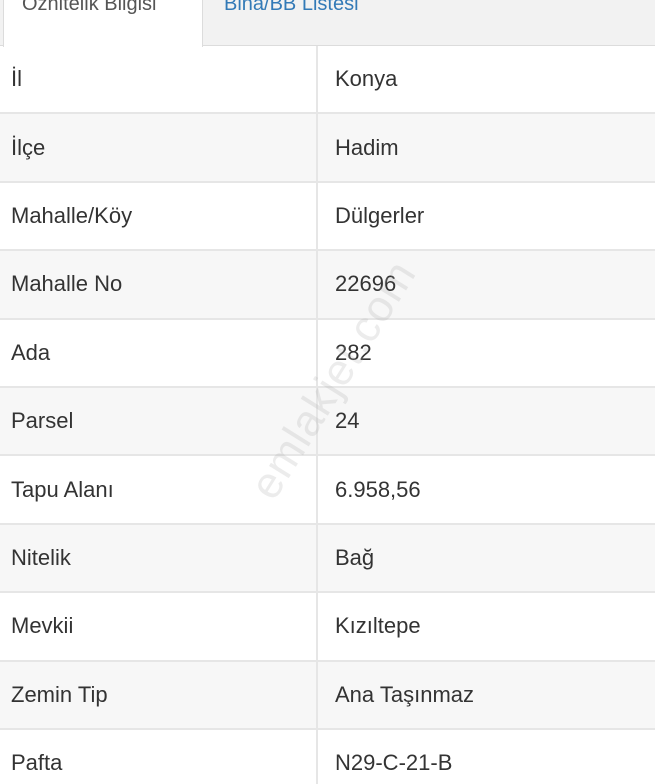 This screenshot has height=784, width=655. What do you see at coordinates (159, 626) in the screenshot?
I see `row-label: Mevkii` at bounding box center [159, 626].